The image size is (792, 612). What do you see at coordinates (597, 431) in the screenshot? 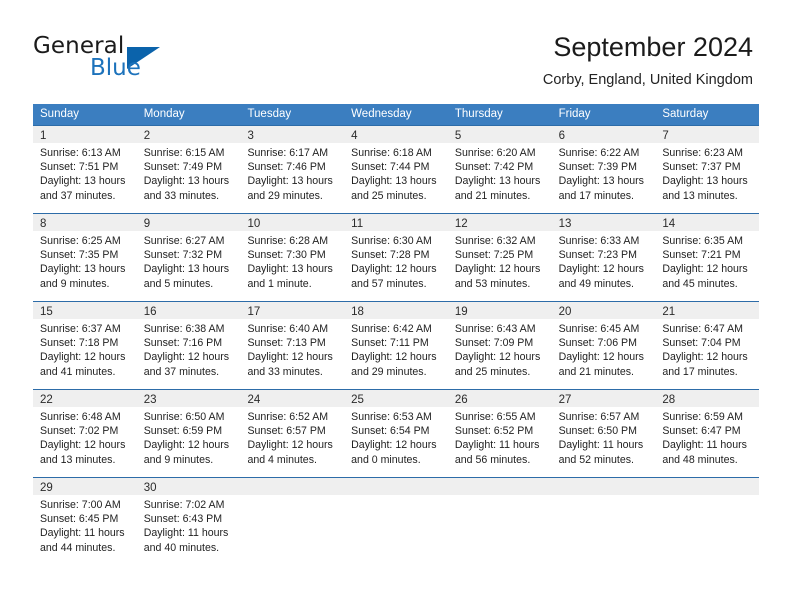
I see `sunset-text: Sunset: 6:50 PM` at bounding box center [597, 431].